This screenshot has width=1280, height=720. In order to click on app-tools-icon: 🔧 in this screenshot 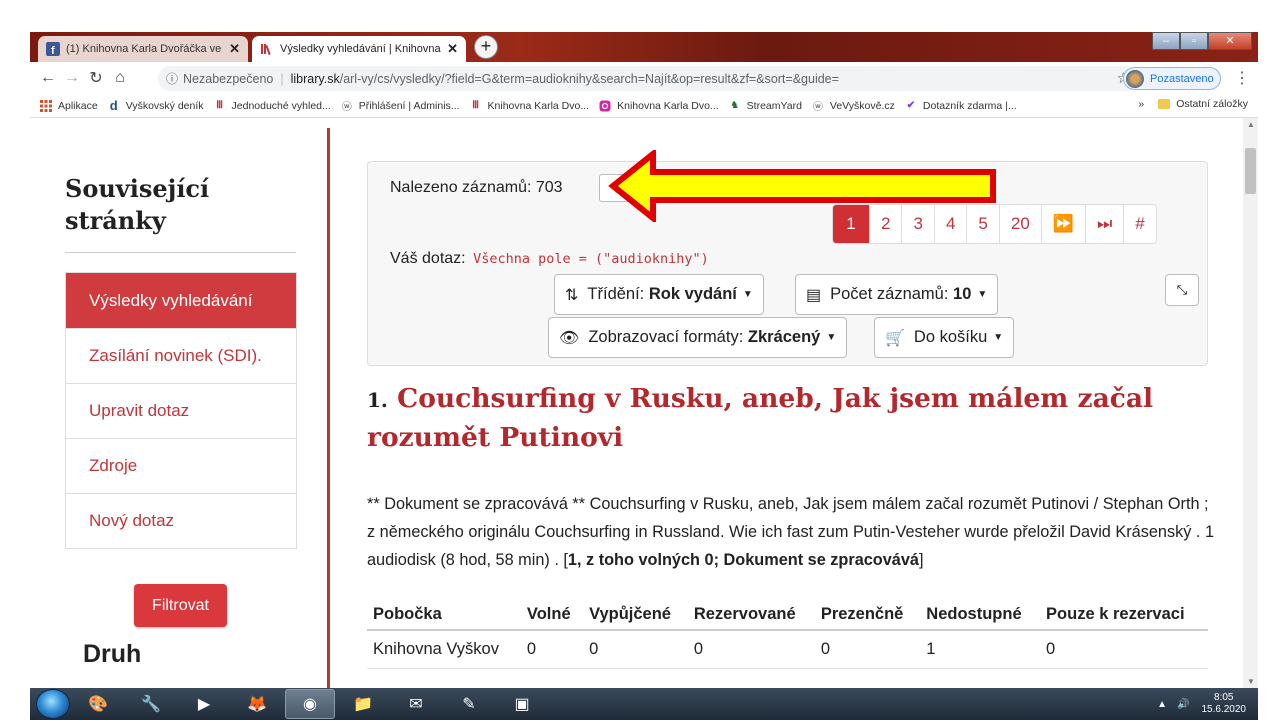, I will do `click(151, 704)`.